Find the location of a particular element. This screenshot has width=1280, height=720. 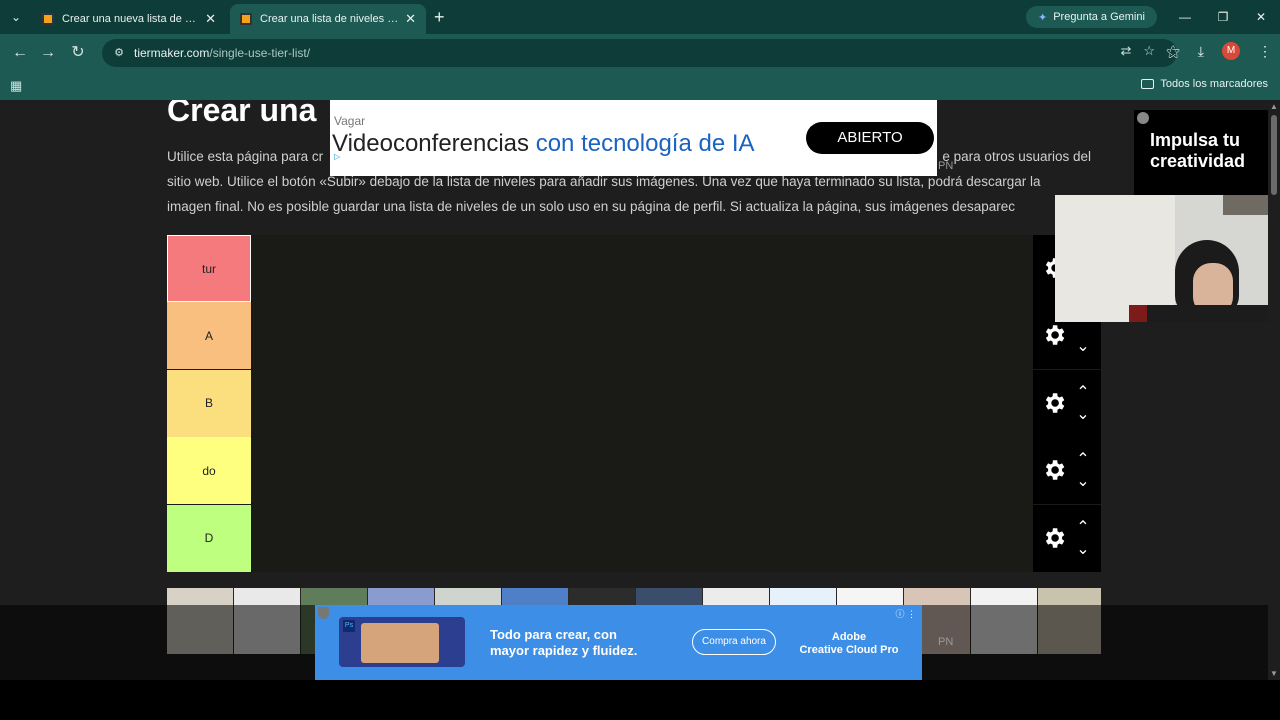

tier-row: tur⌃⌄ is located at coordinates (634, 268).